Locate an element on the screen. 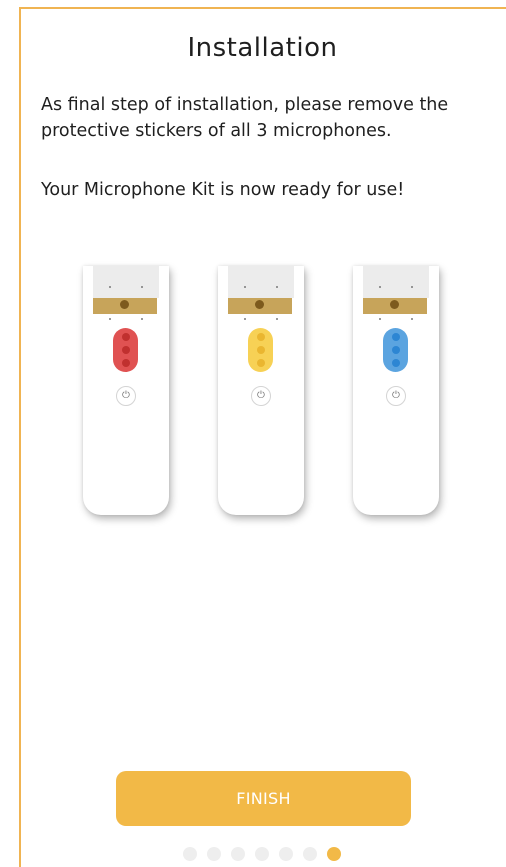 Image resolution: width=506 pixels, height=867 pixels. microphone-red: ⏻ is located at coordinates (126, 390).